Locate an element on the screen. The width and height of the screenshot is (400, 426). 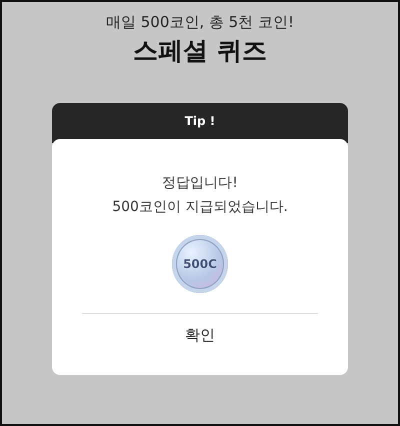
tip-header: Tip ! is located at coordinates (200, 123).